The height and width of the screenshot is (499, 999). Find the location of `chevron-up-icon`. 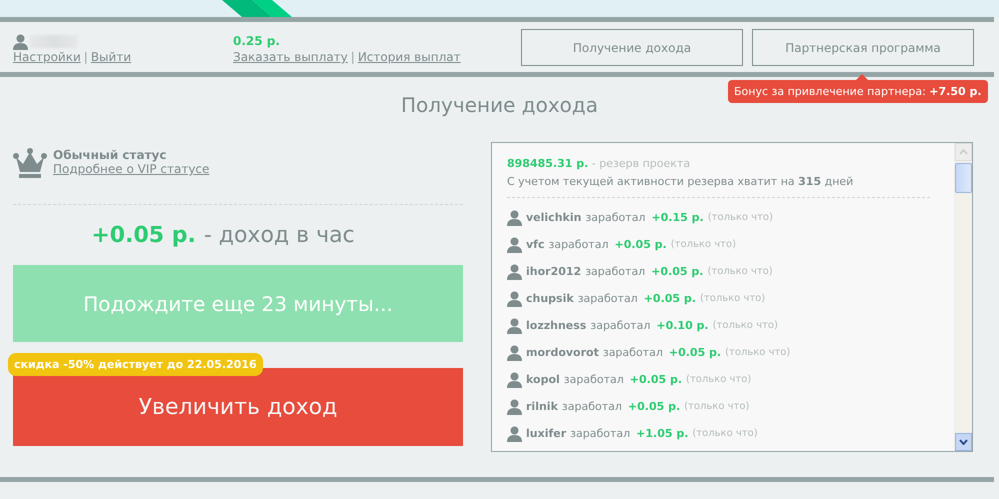

chevron-up-icon is located at coordinates (963, 152).